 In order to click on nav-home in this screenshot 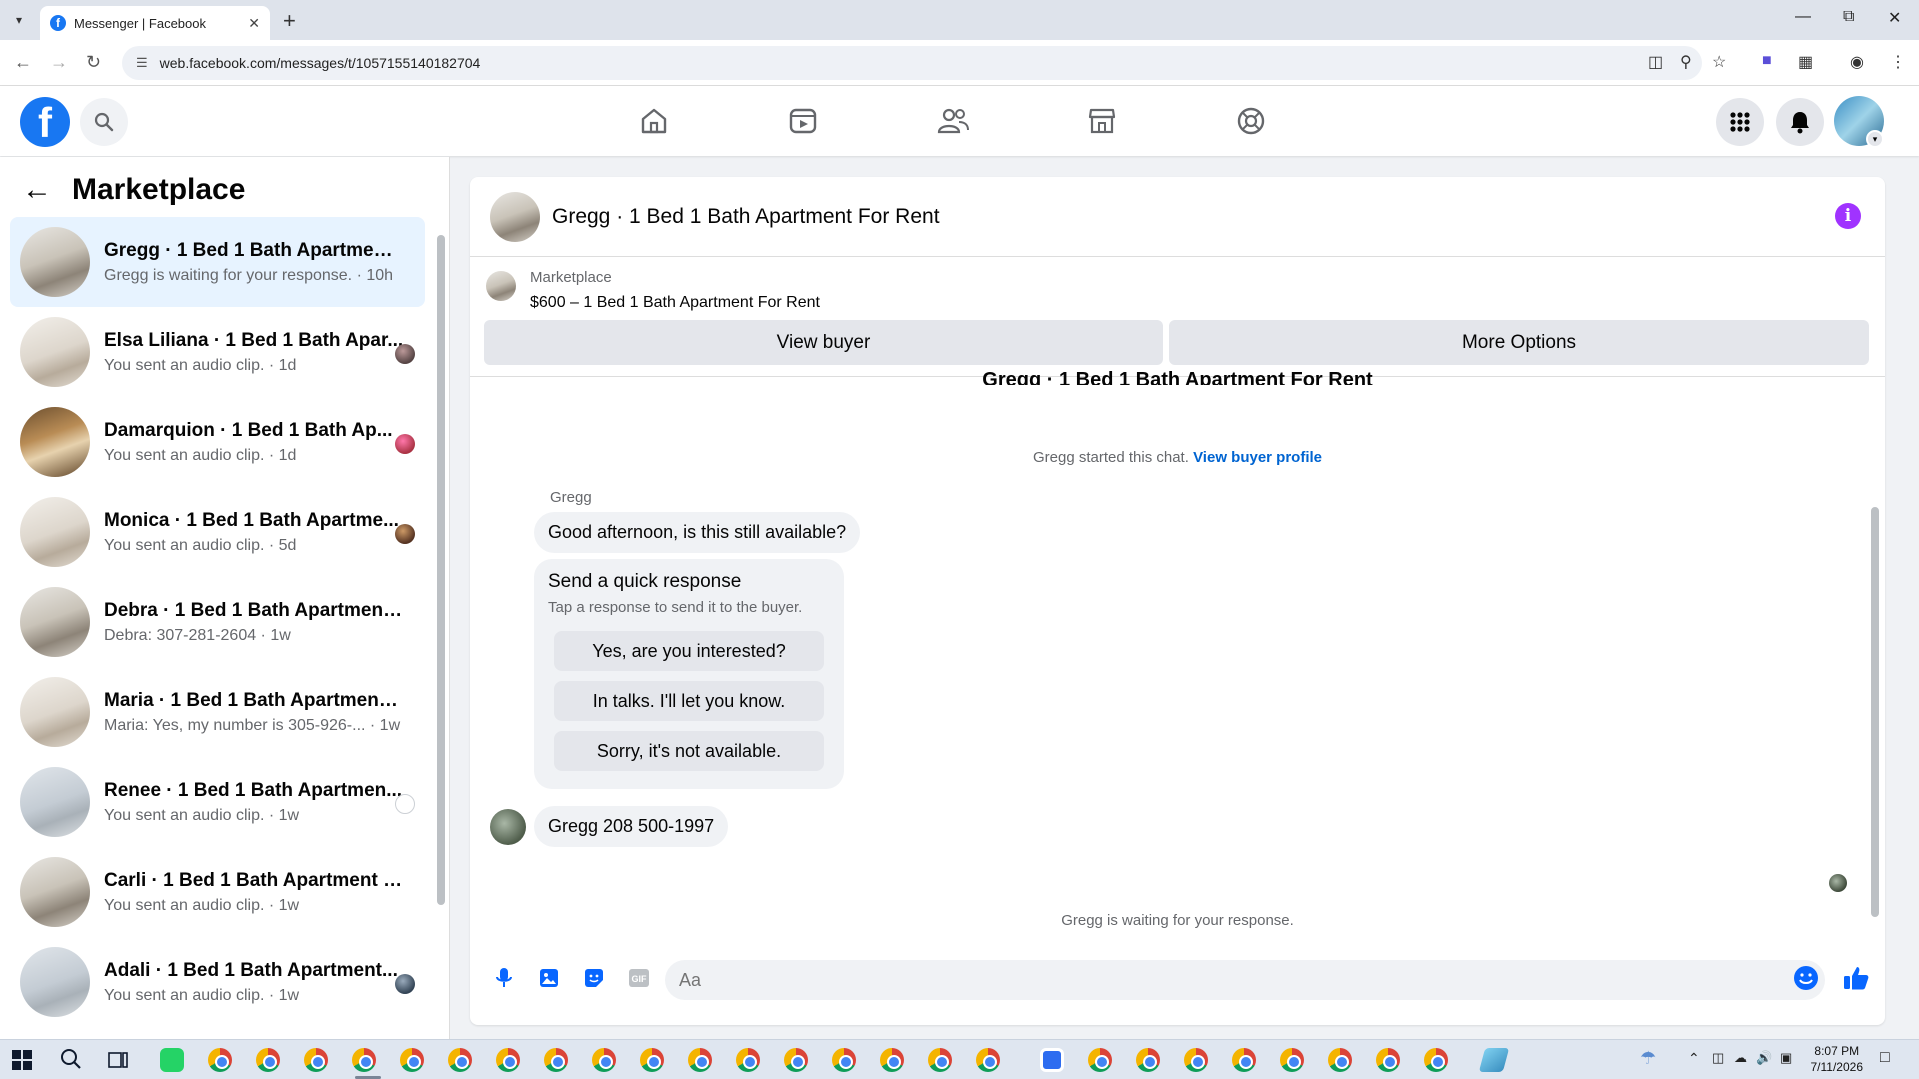, I will do `click(654, 121)`.